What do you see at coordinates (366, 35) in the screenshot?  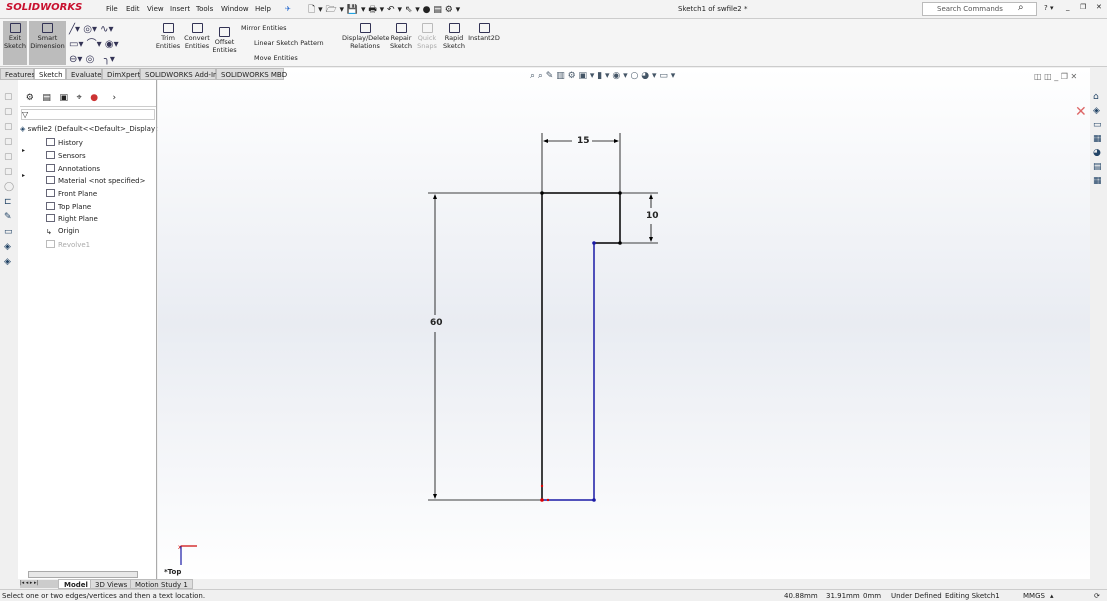 I see `display-delete-relations-button: Display/Delete Relations` at bounding box center [366, 35].